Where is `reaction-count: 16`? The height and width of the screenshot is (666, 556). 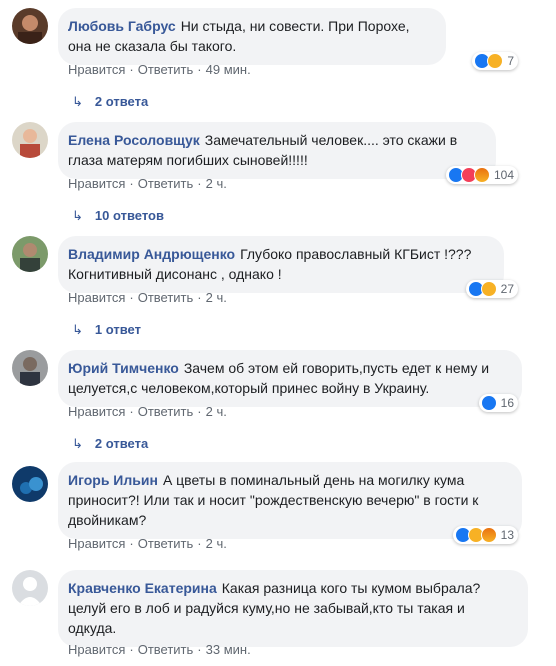
reaction-count: 16 is located at coordinates (507, 403).